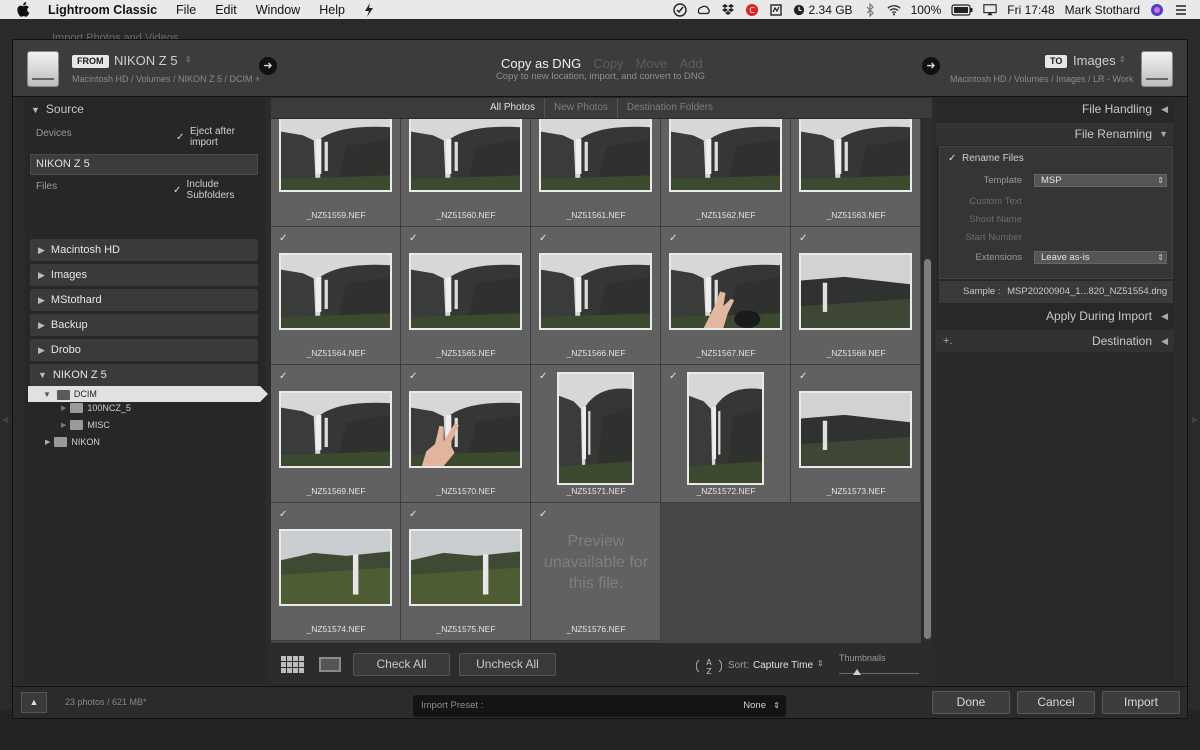 This screenshot has height=750, width=1200. Describe the element at coordinates (513, 108) in the screenshot. I see `tab-all-photos: All Photos` at that location.